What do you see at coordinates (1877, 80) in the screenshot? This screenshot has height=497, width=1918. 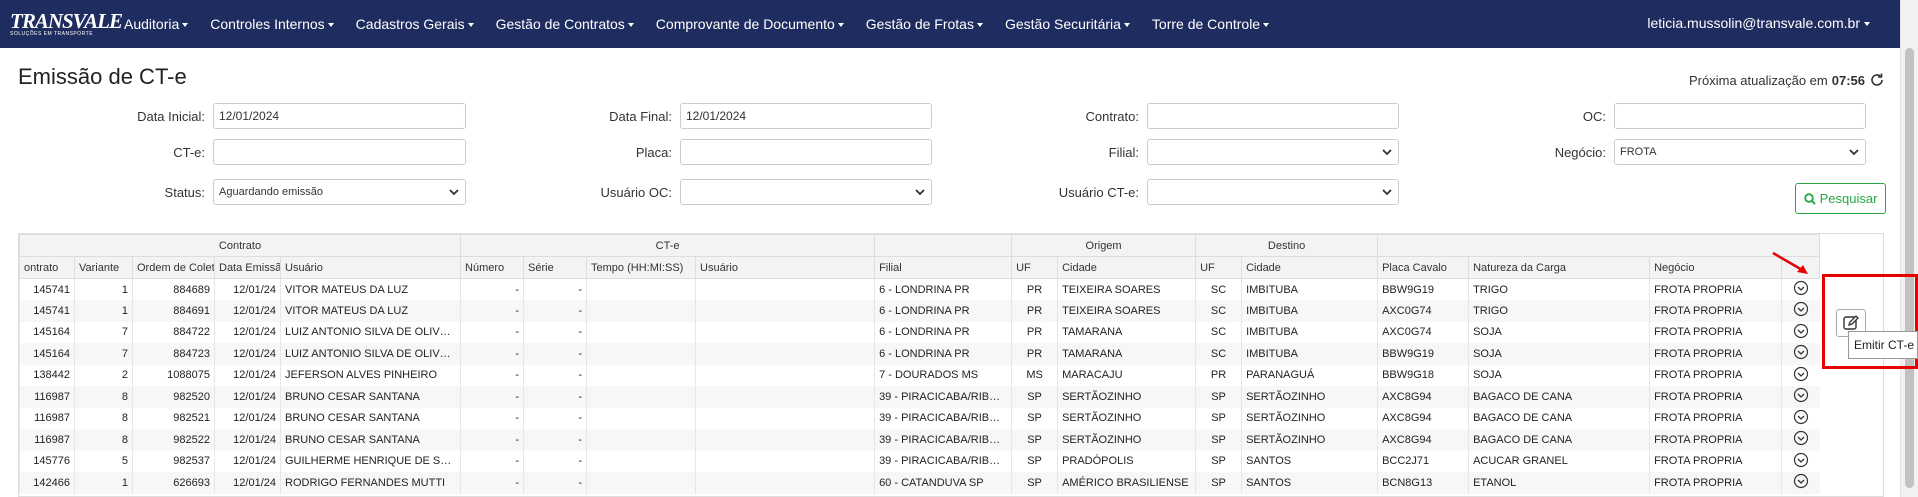 I see `refresh-icon` at bounding box center [1877, 80].